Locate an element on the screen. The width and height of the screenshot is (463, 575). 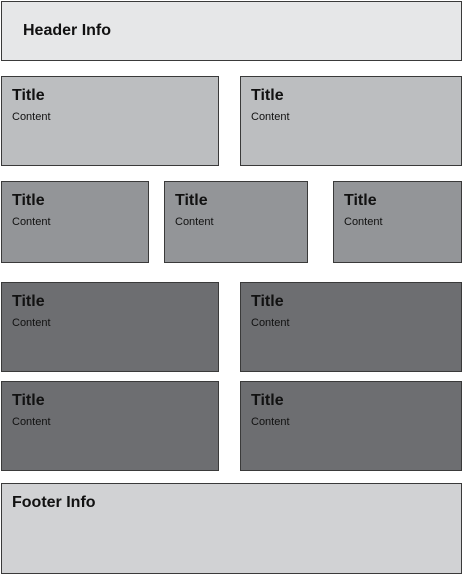
card-row2-middle: Title Content is located at coordinates (236, 222).